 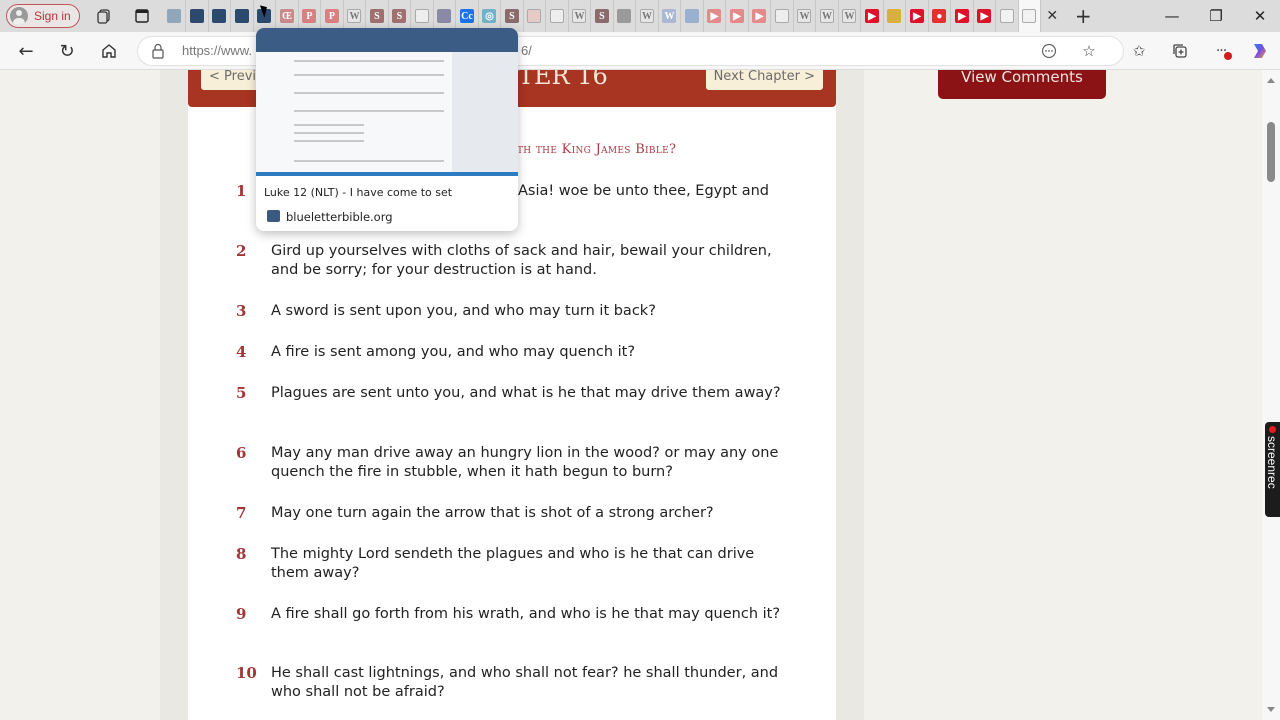 What do you see at coordinates (26, 51) in the screenshot?
I see `back-button: ←` at bounding box center [26, 51].